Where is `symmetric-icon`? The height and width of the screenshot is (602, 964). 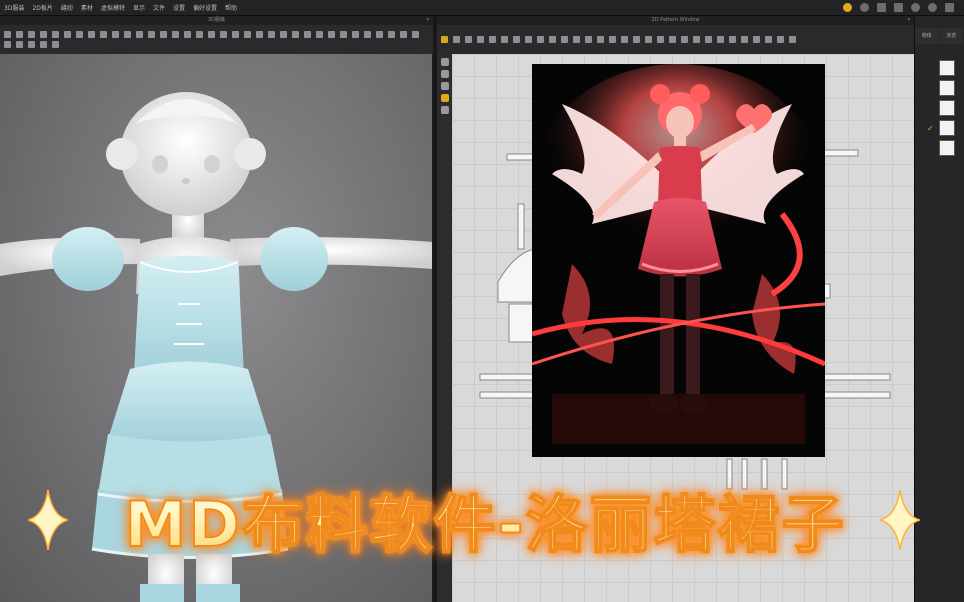
symmetric-icon is located at coordinates (600, 39).